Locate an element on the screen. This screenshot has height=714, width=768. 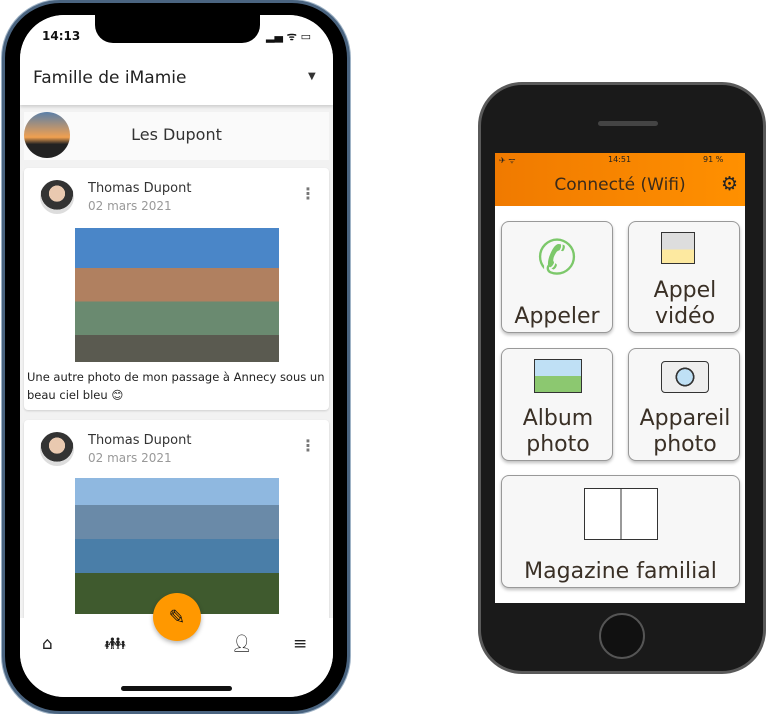
photo-album-icon is located at coordinates (558, 376).